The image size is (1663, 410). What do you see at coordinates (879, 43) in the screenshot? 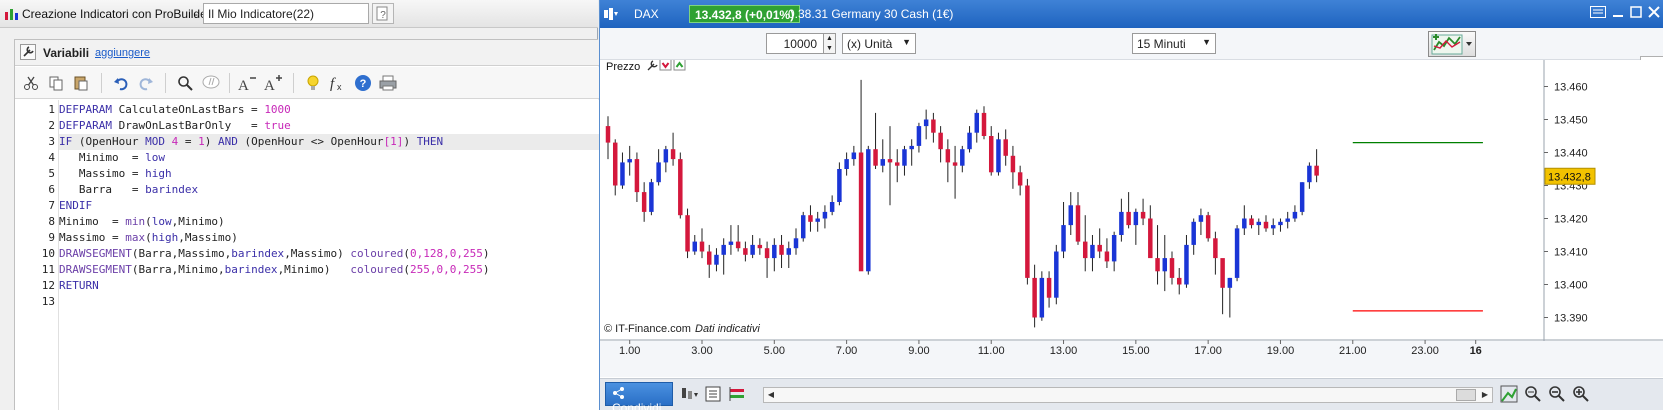
I see `unit-select: (x) Unità ▼` at bounding box center [879, 43].